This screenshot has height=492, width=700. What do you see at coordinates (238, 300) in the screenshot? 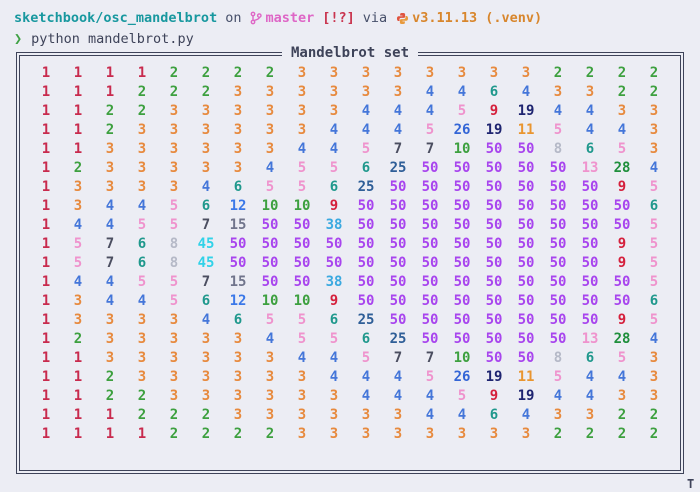
I see `grid-cell: 12` at bounding box center [238, 300].